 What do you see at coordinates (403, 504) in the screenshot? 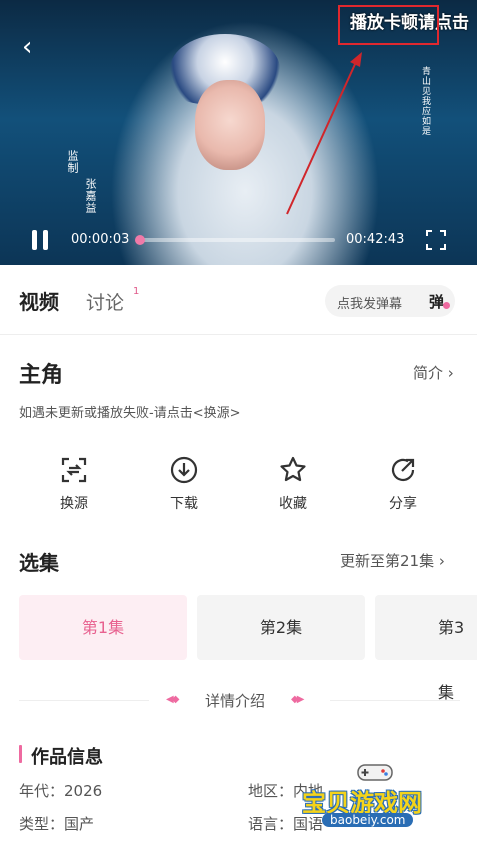
I see `share-label: 分享` at bounding box center [403, 504].